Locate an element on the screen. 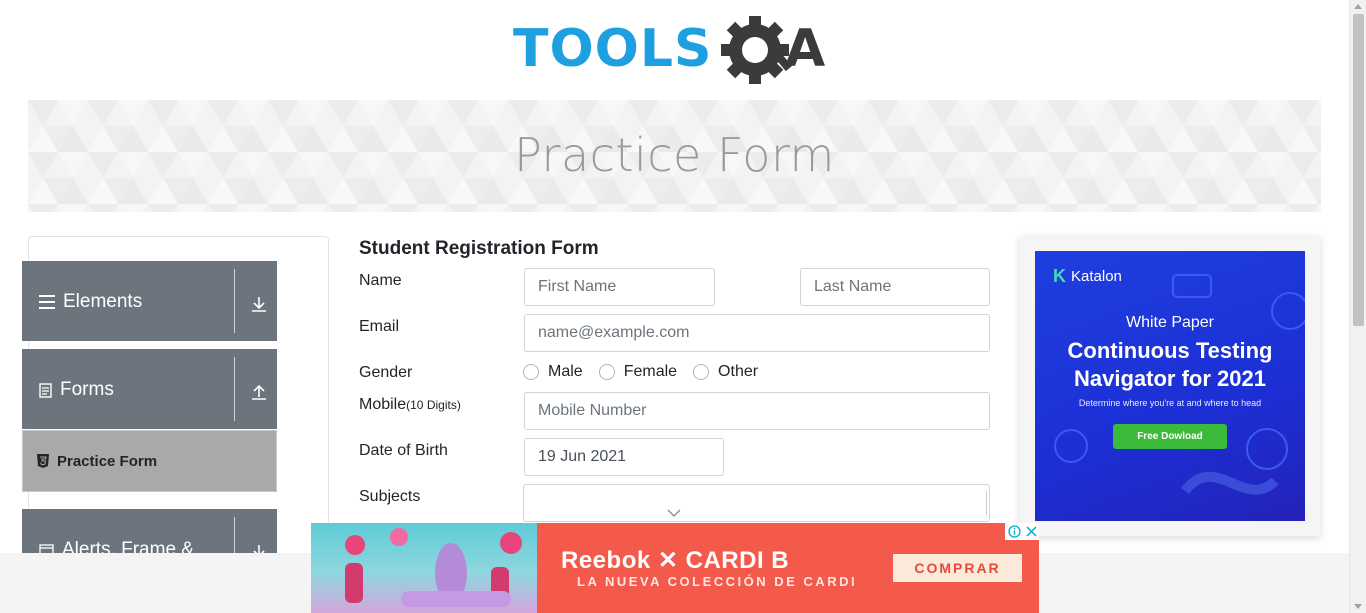 Image resolution: width=1366 pixels, height=613 pixels. radio-label: Male is located at coordinates (565, 371).